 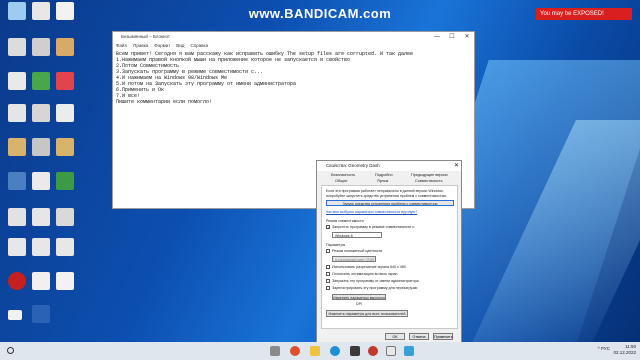 I want to click on disable-fullscreen-checkbox, so click(x=328, y=274).